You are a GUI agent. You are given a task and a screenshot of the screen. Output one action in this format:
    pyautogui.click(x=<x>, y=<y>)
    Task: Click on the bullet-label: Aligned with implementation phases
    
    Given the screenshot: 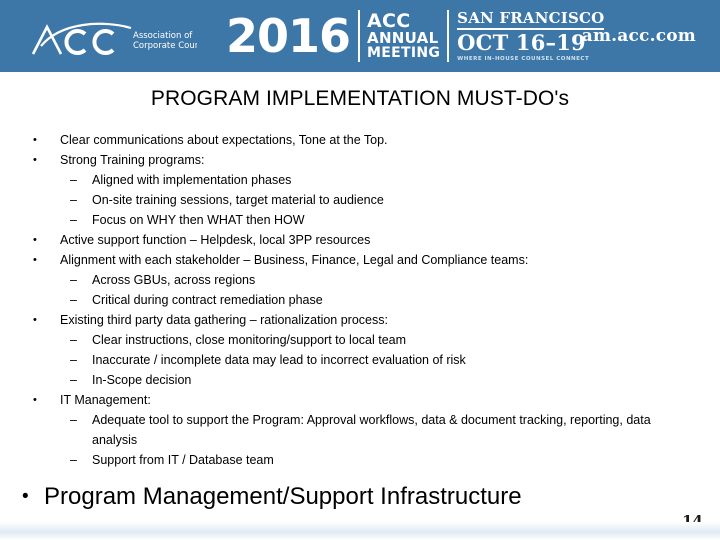 What is the action you would take?
    pyautogui.click(x=192, y=180)
    